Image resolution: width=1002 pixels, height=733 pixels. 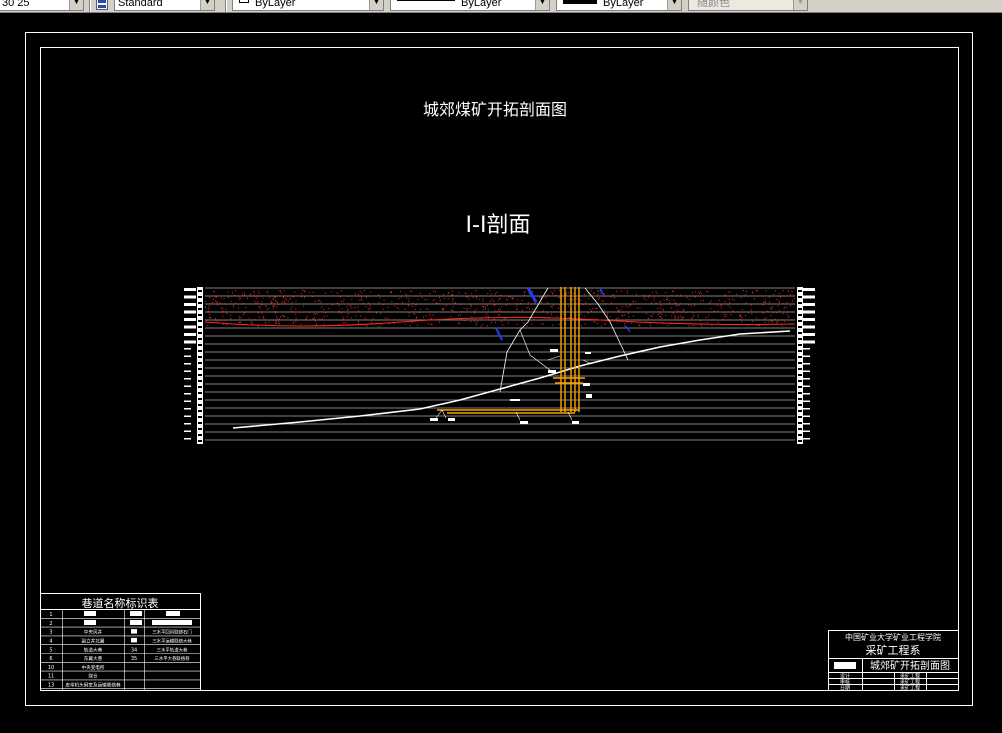 What do you see at coordinates (748, 5) in the screenshot?
I see `color-combo: 随颜色 ▼` at bounding box center [748, 5].